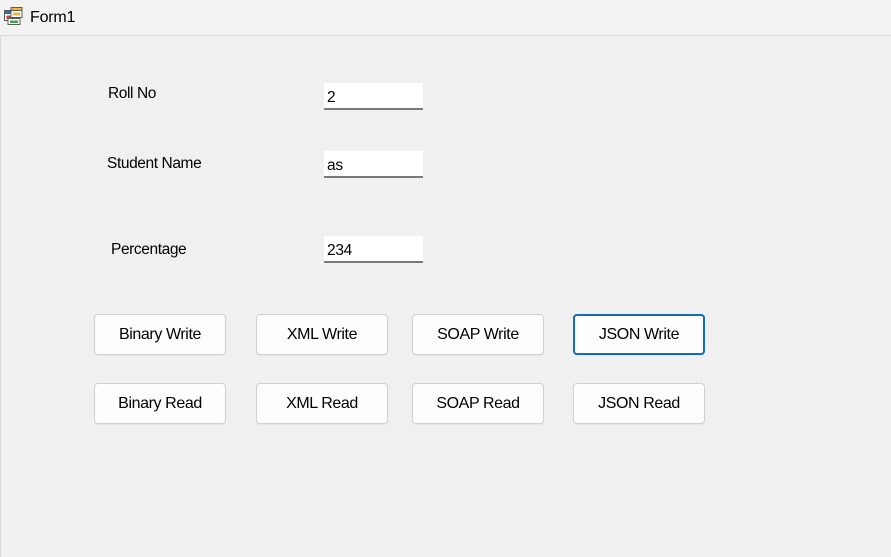 The height and width of the screenshot is (557, 891). I want to click on percentage-label: Percentage, so click(149, 249).